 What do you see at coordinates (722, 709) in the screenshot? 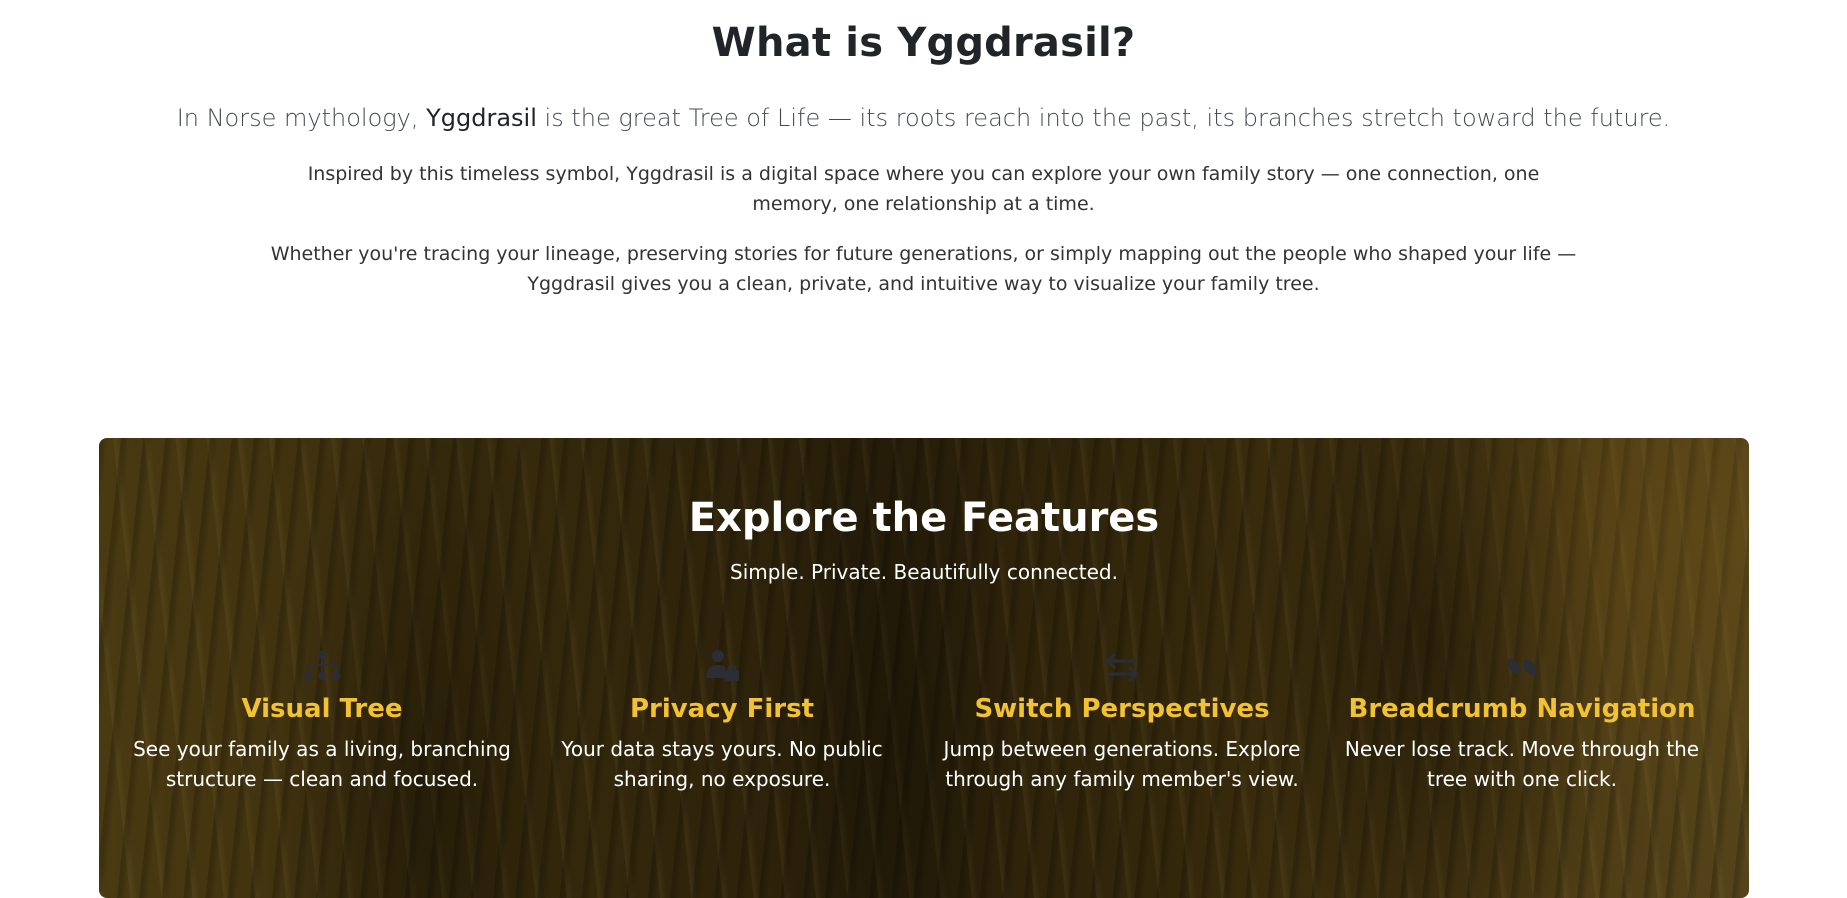
I see `feature-title: Privacy First` at bounding box center [722, 709].